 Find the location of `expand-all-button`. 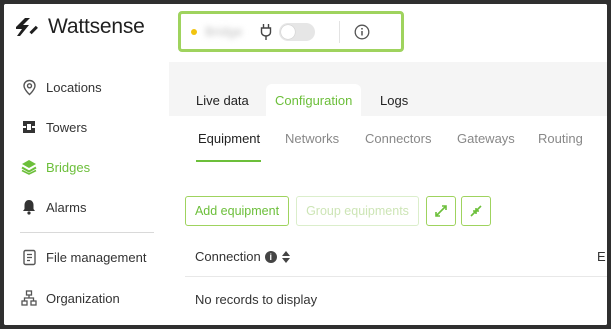

expand-all-button is located at coordinates (441, 211).